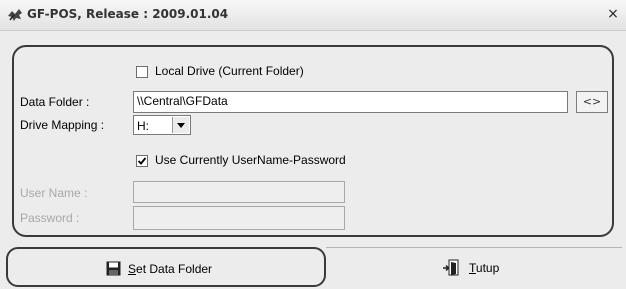  I want to click on exit-door-icon, so click(451, 267).